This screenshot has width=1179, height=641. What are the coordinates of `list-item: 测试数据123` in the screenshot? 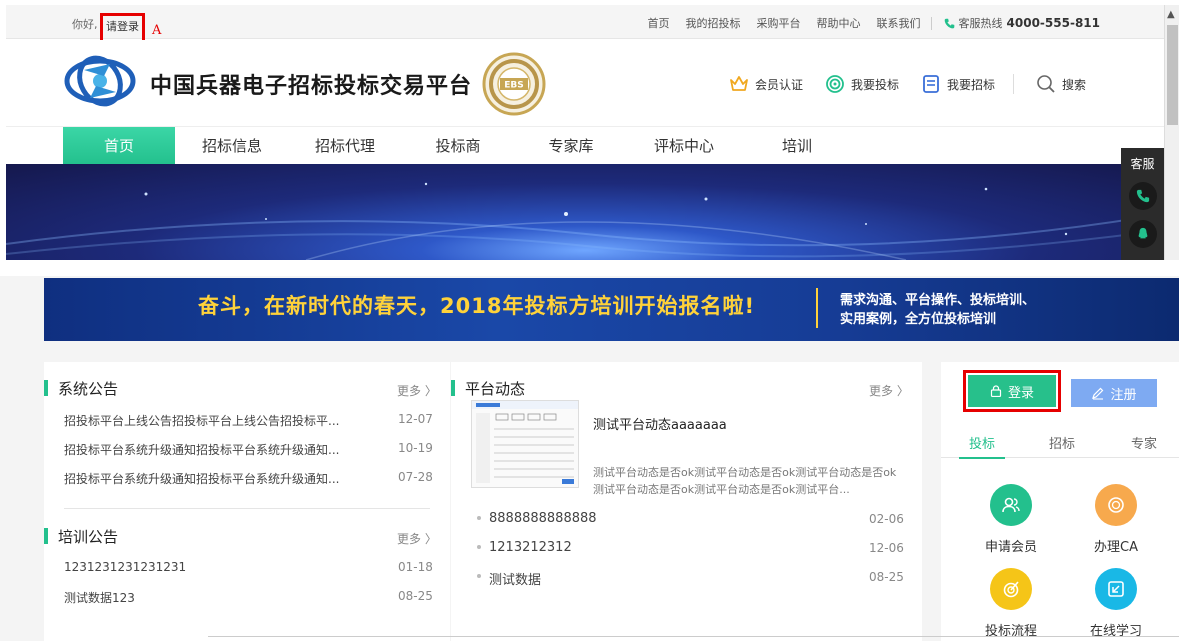 It's located at (99, 597).